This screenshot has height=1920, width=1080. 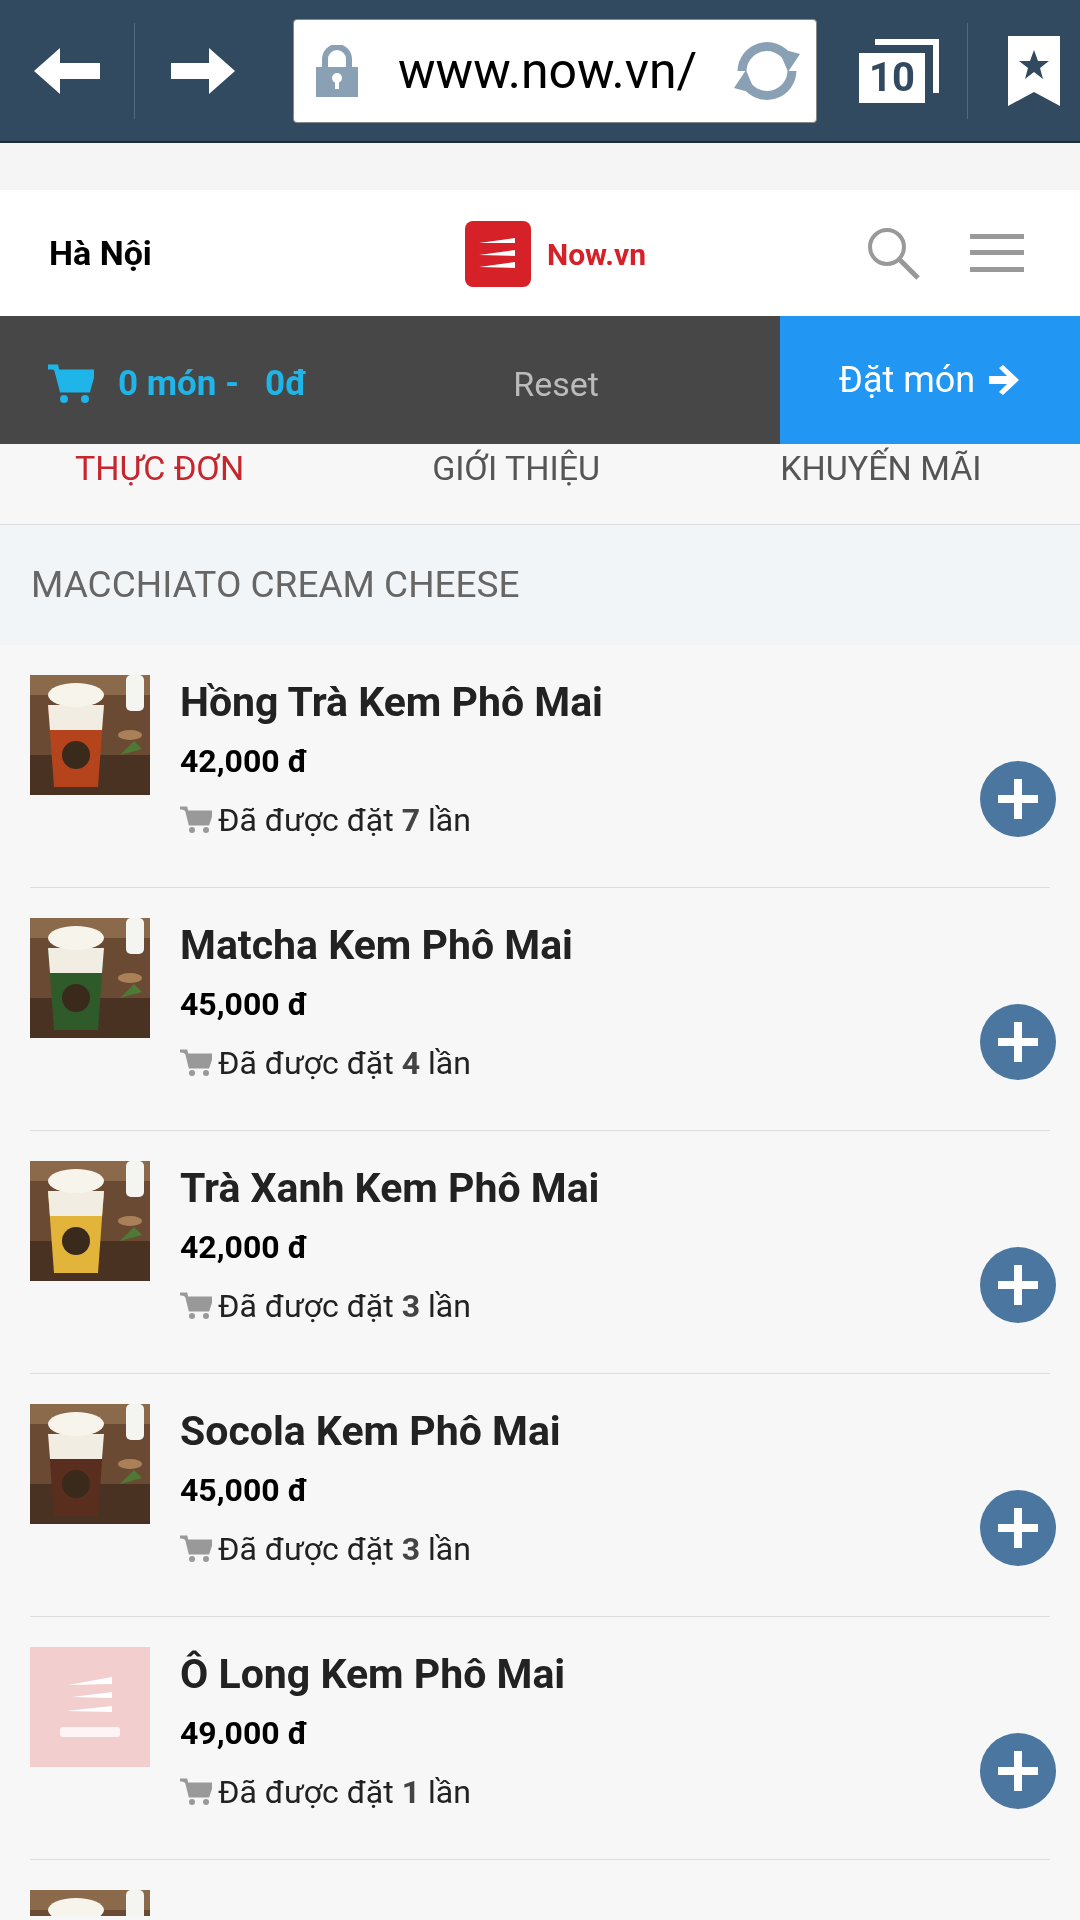 I want to click on back-icon, so click(x=67, y=70).